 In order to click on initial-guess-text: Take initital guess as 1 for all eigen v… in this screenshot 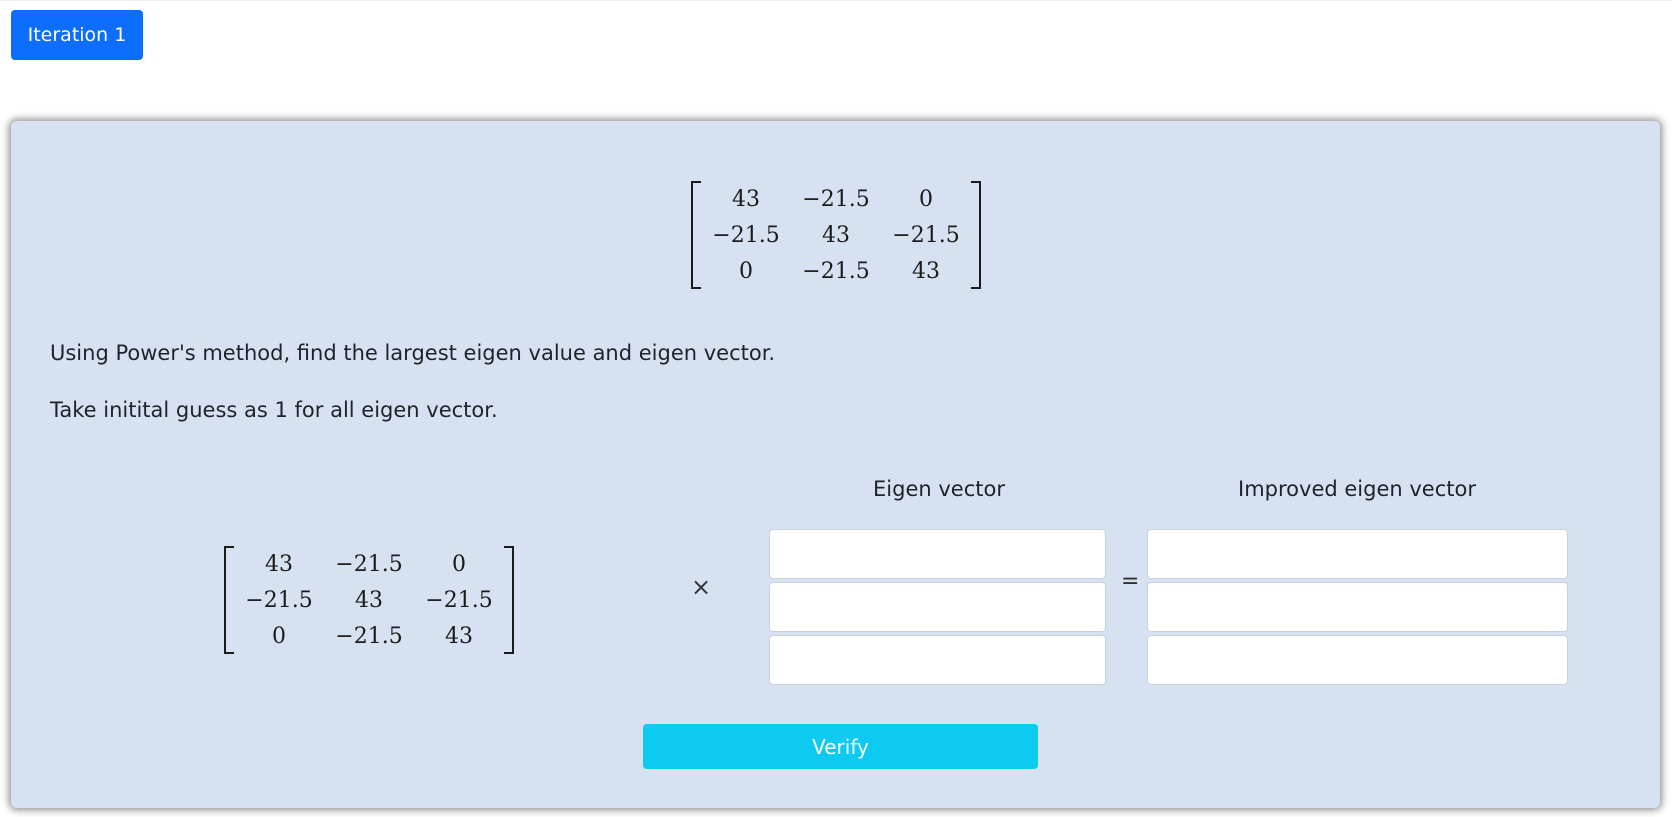, I will do `click(274, 410)`.